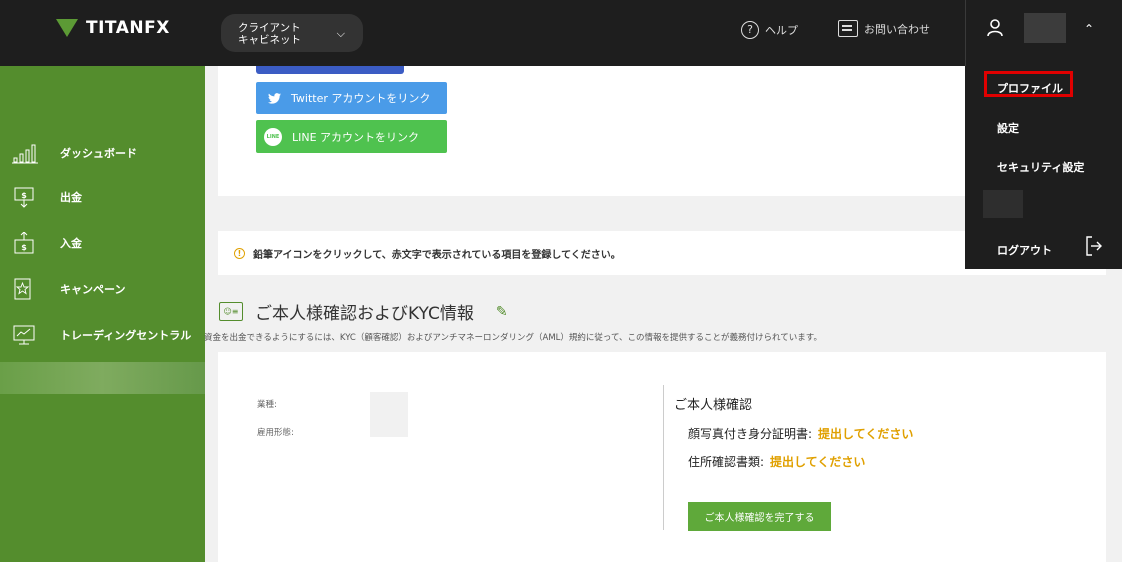 This screenshot has width=1122, height=562. I want to click on help-link: ? ヘルプ, so click(769, 30).